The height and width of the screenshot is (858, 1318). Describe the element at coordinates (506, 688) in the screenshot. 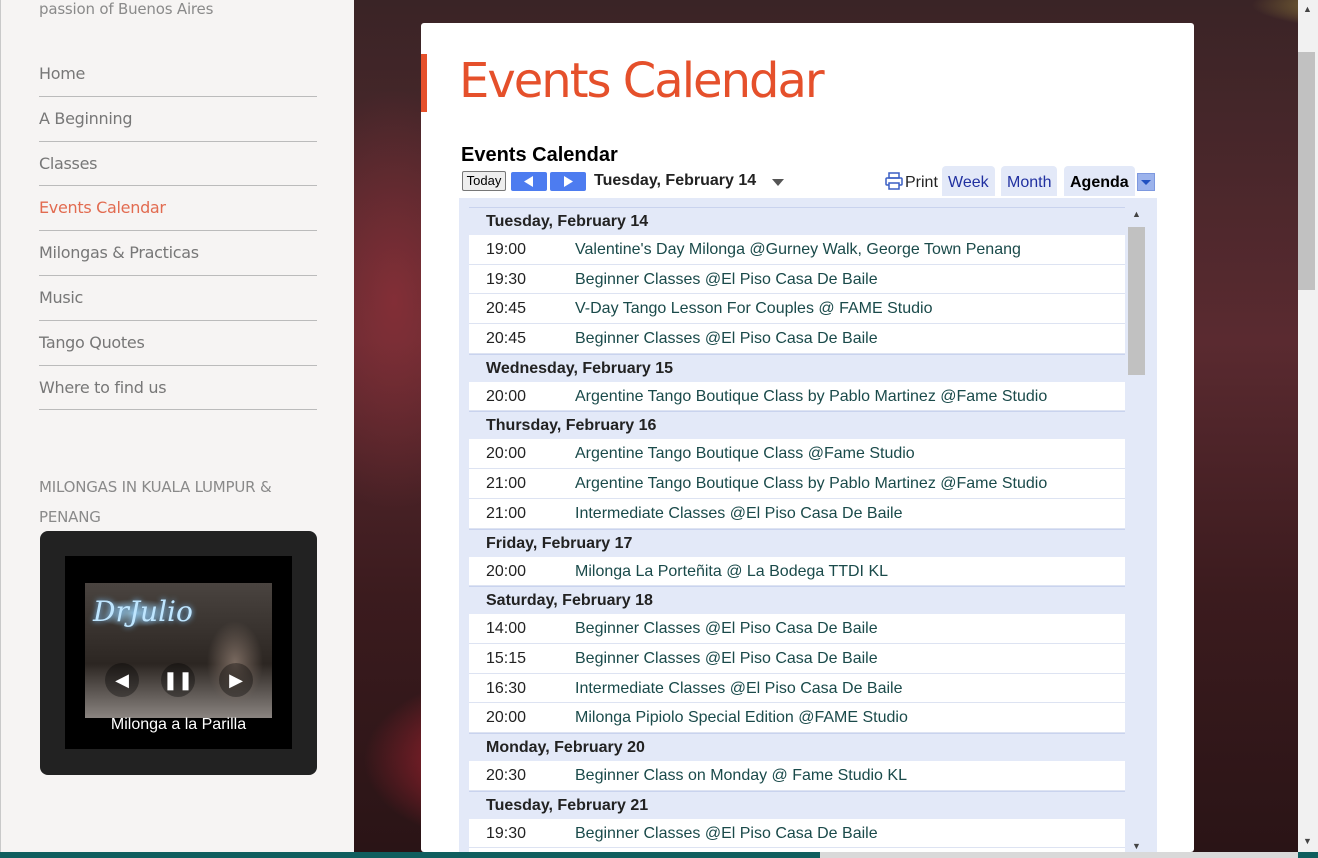

I see `event-time: 16:30` at that location.